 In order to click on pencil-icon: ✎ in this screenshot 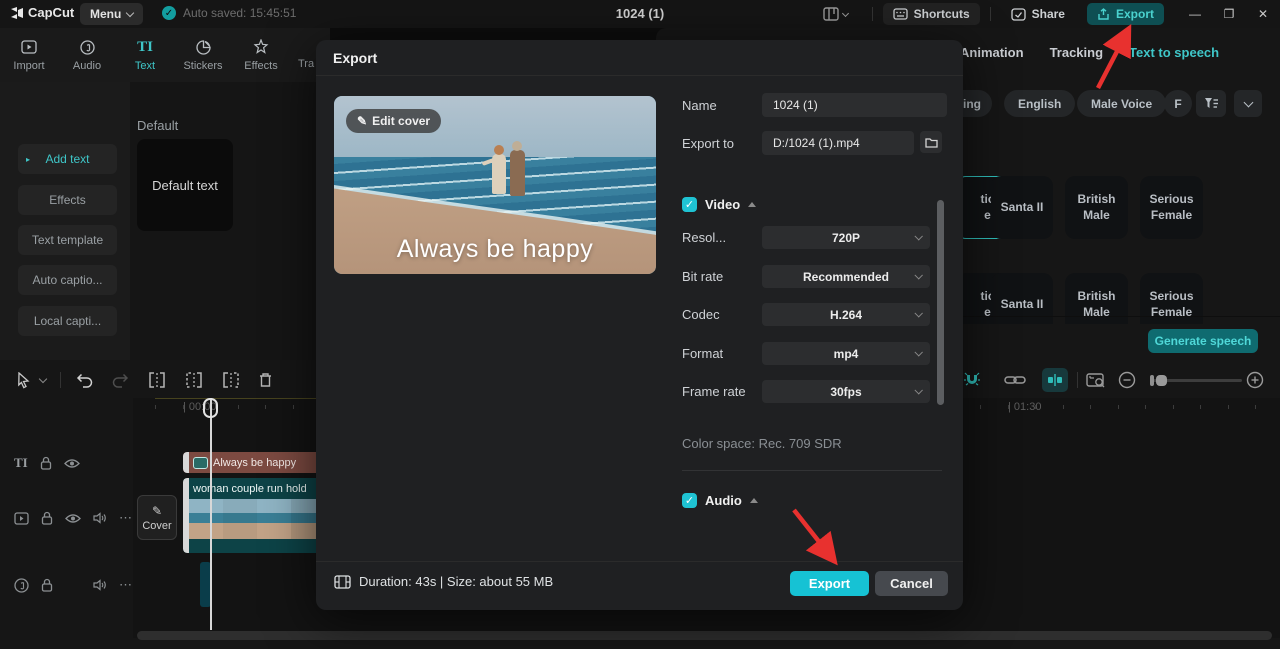, I will do `click(157, 510)`.